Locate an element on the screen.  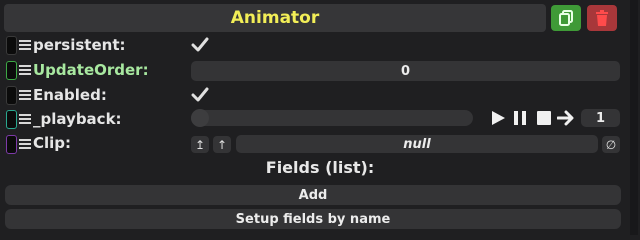
fields-list-title: Fields (list): is located at coordinates (320, 167).